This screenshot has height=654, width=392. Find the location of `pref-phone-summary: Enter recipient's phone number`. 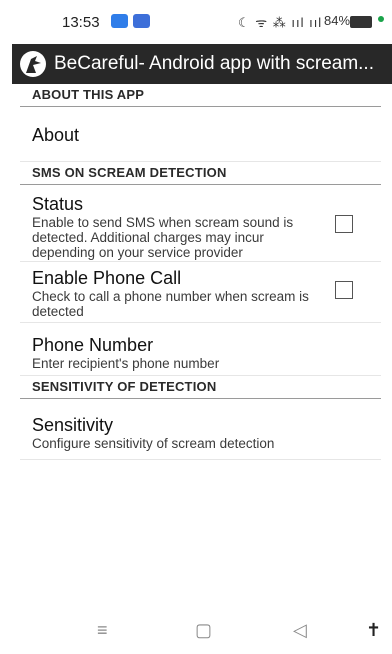

pref-phone-summary: Enter recipient's phone number is located at coordinates (126, 363).